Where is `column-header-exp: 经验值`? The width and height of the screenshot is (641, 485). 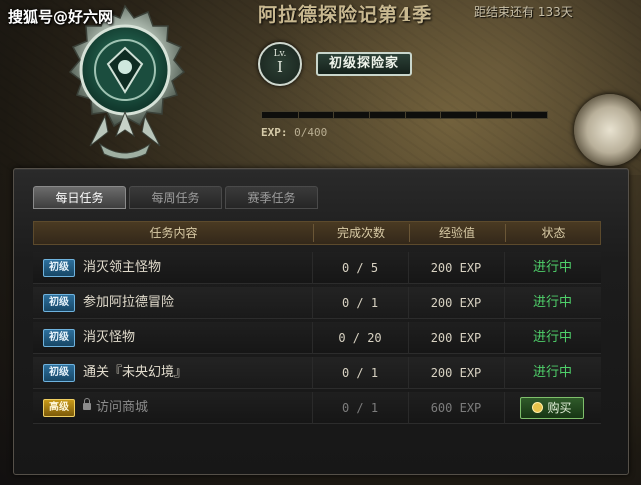 column-header-exp: 经验值 is located at coordinates (456, 233).